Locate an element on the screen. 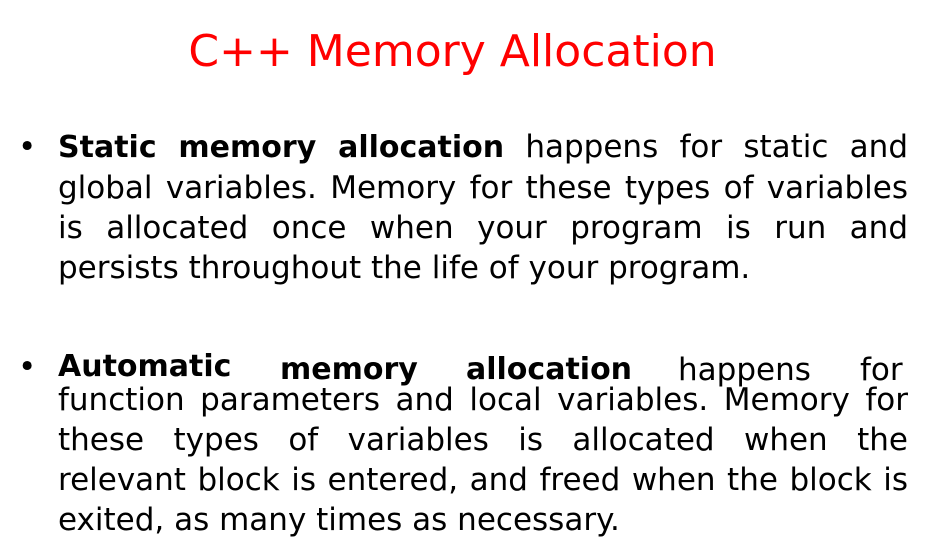  slide-title: C++ Memory Allocation is located at coordinates (452, 51).